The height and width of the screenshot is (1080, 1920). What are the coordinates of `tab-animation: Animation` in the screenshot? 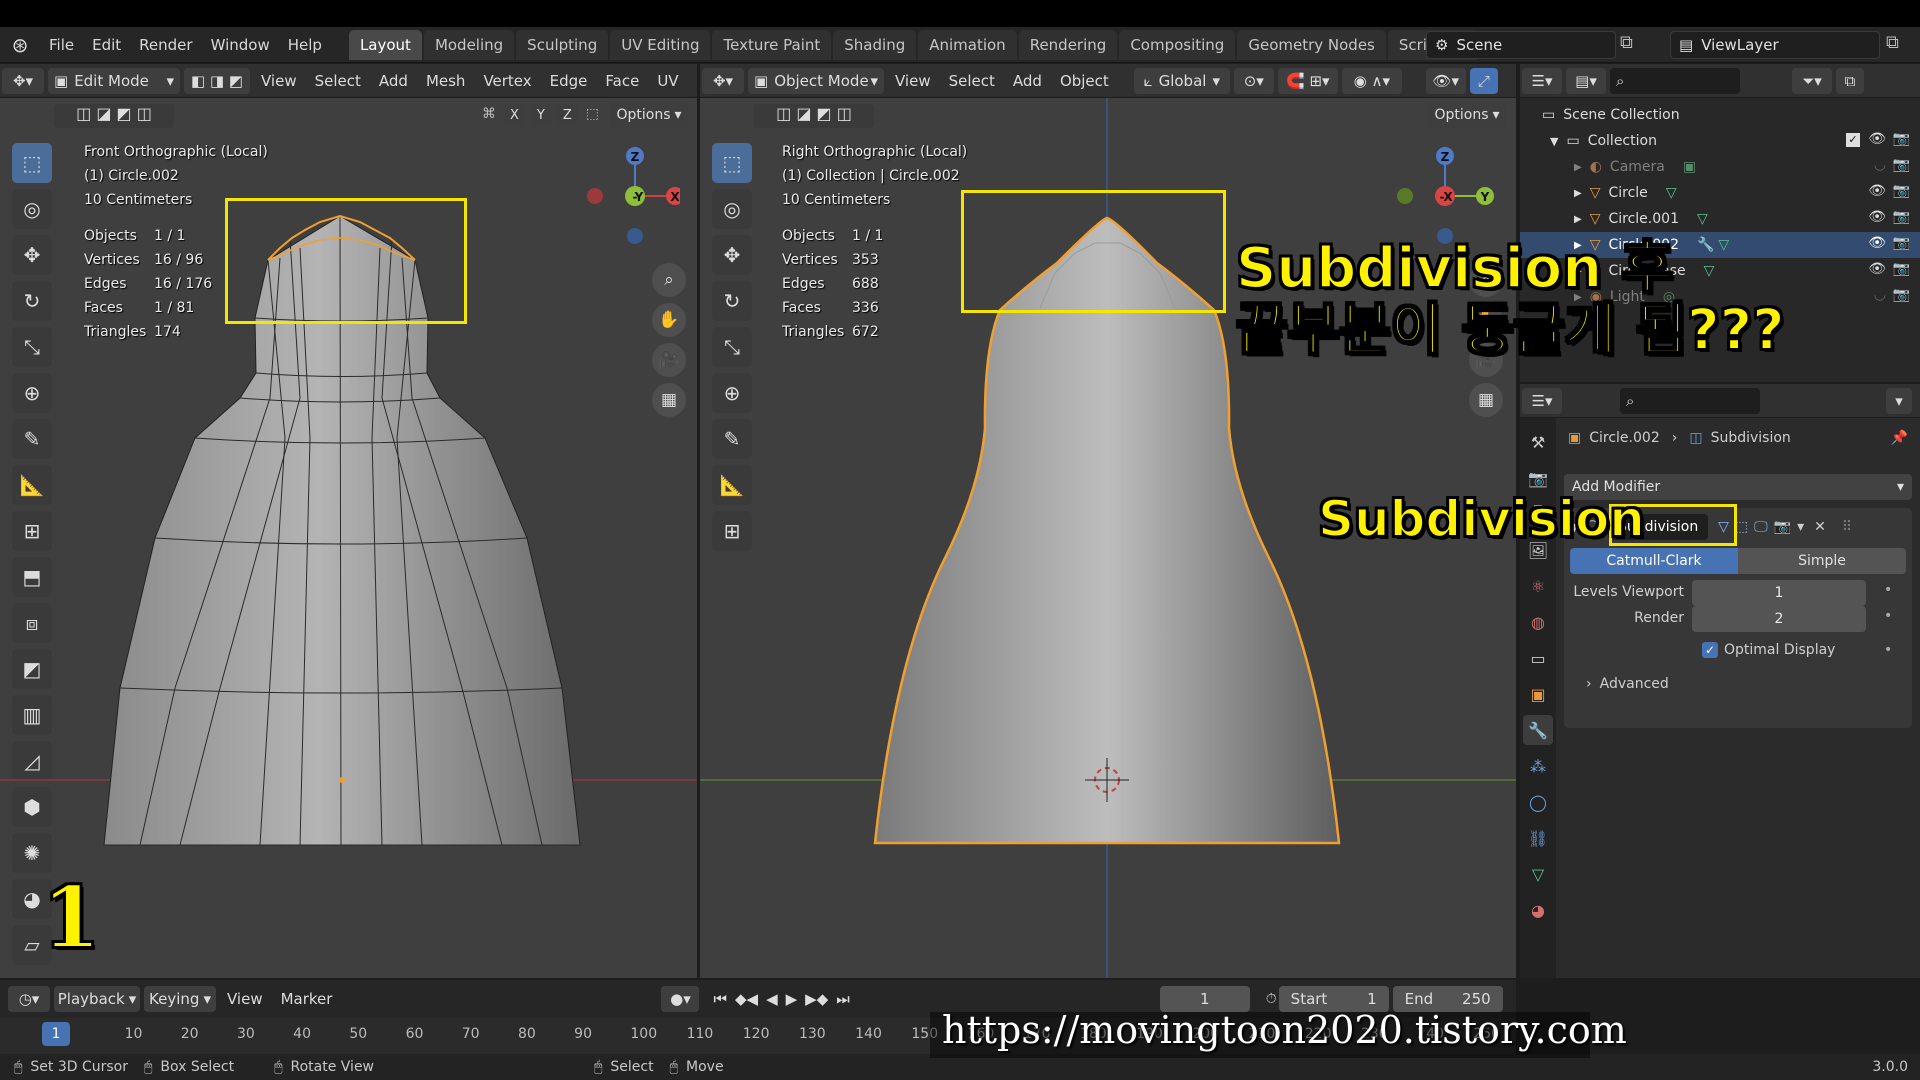 It's located at (967, 44).